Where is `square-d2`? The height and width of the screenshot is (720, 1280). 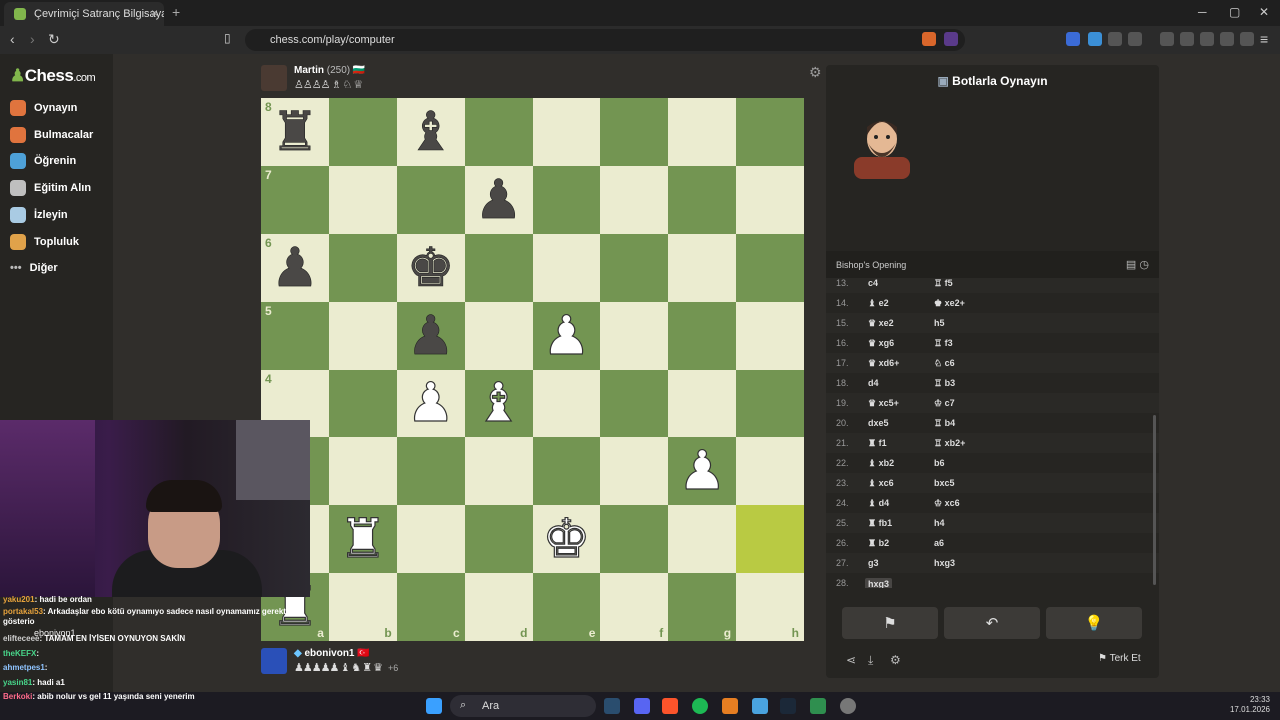
square-d2 is located at coordinates (498, 539).